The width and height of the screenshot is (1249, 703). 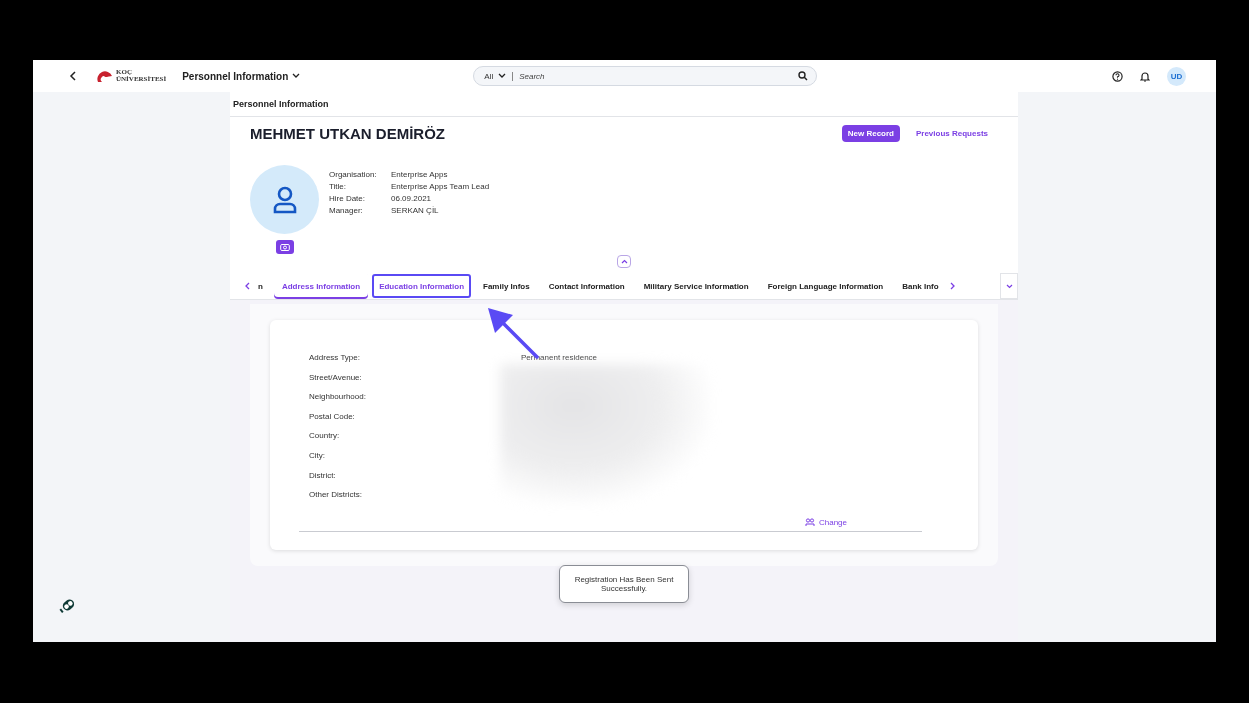 What do you see at coordinates (696, 286) in the screenshot?
I see `tab: Military Service Information` at bounding box center [696, 286].